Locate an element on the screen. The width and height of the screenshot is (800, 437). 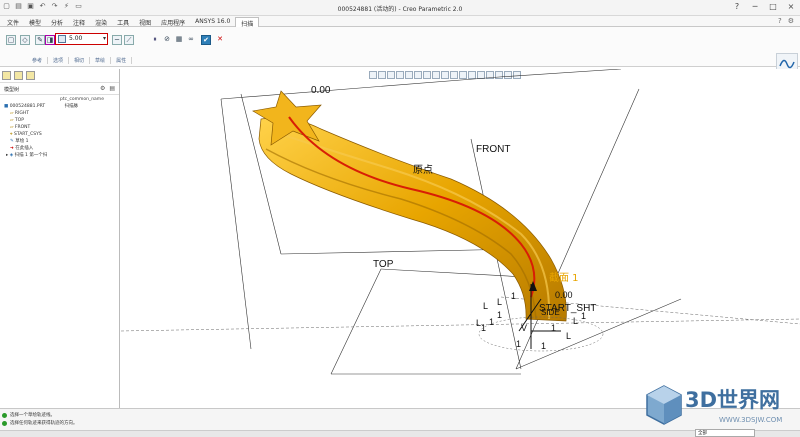
side-label: SIDE is located at coordinates (550, 312).